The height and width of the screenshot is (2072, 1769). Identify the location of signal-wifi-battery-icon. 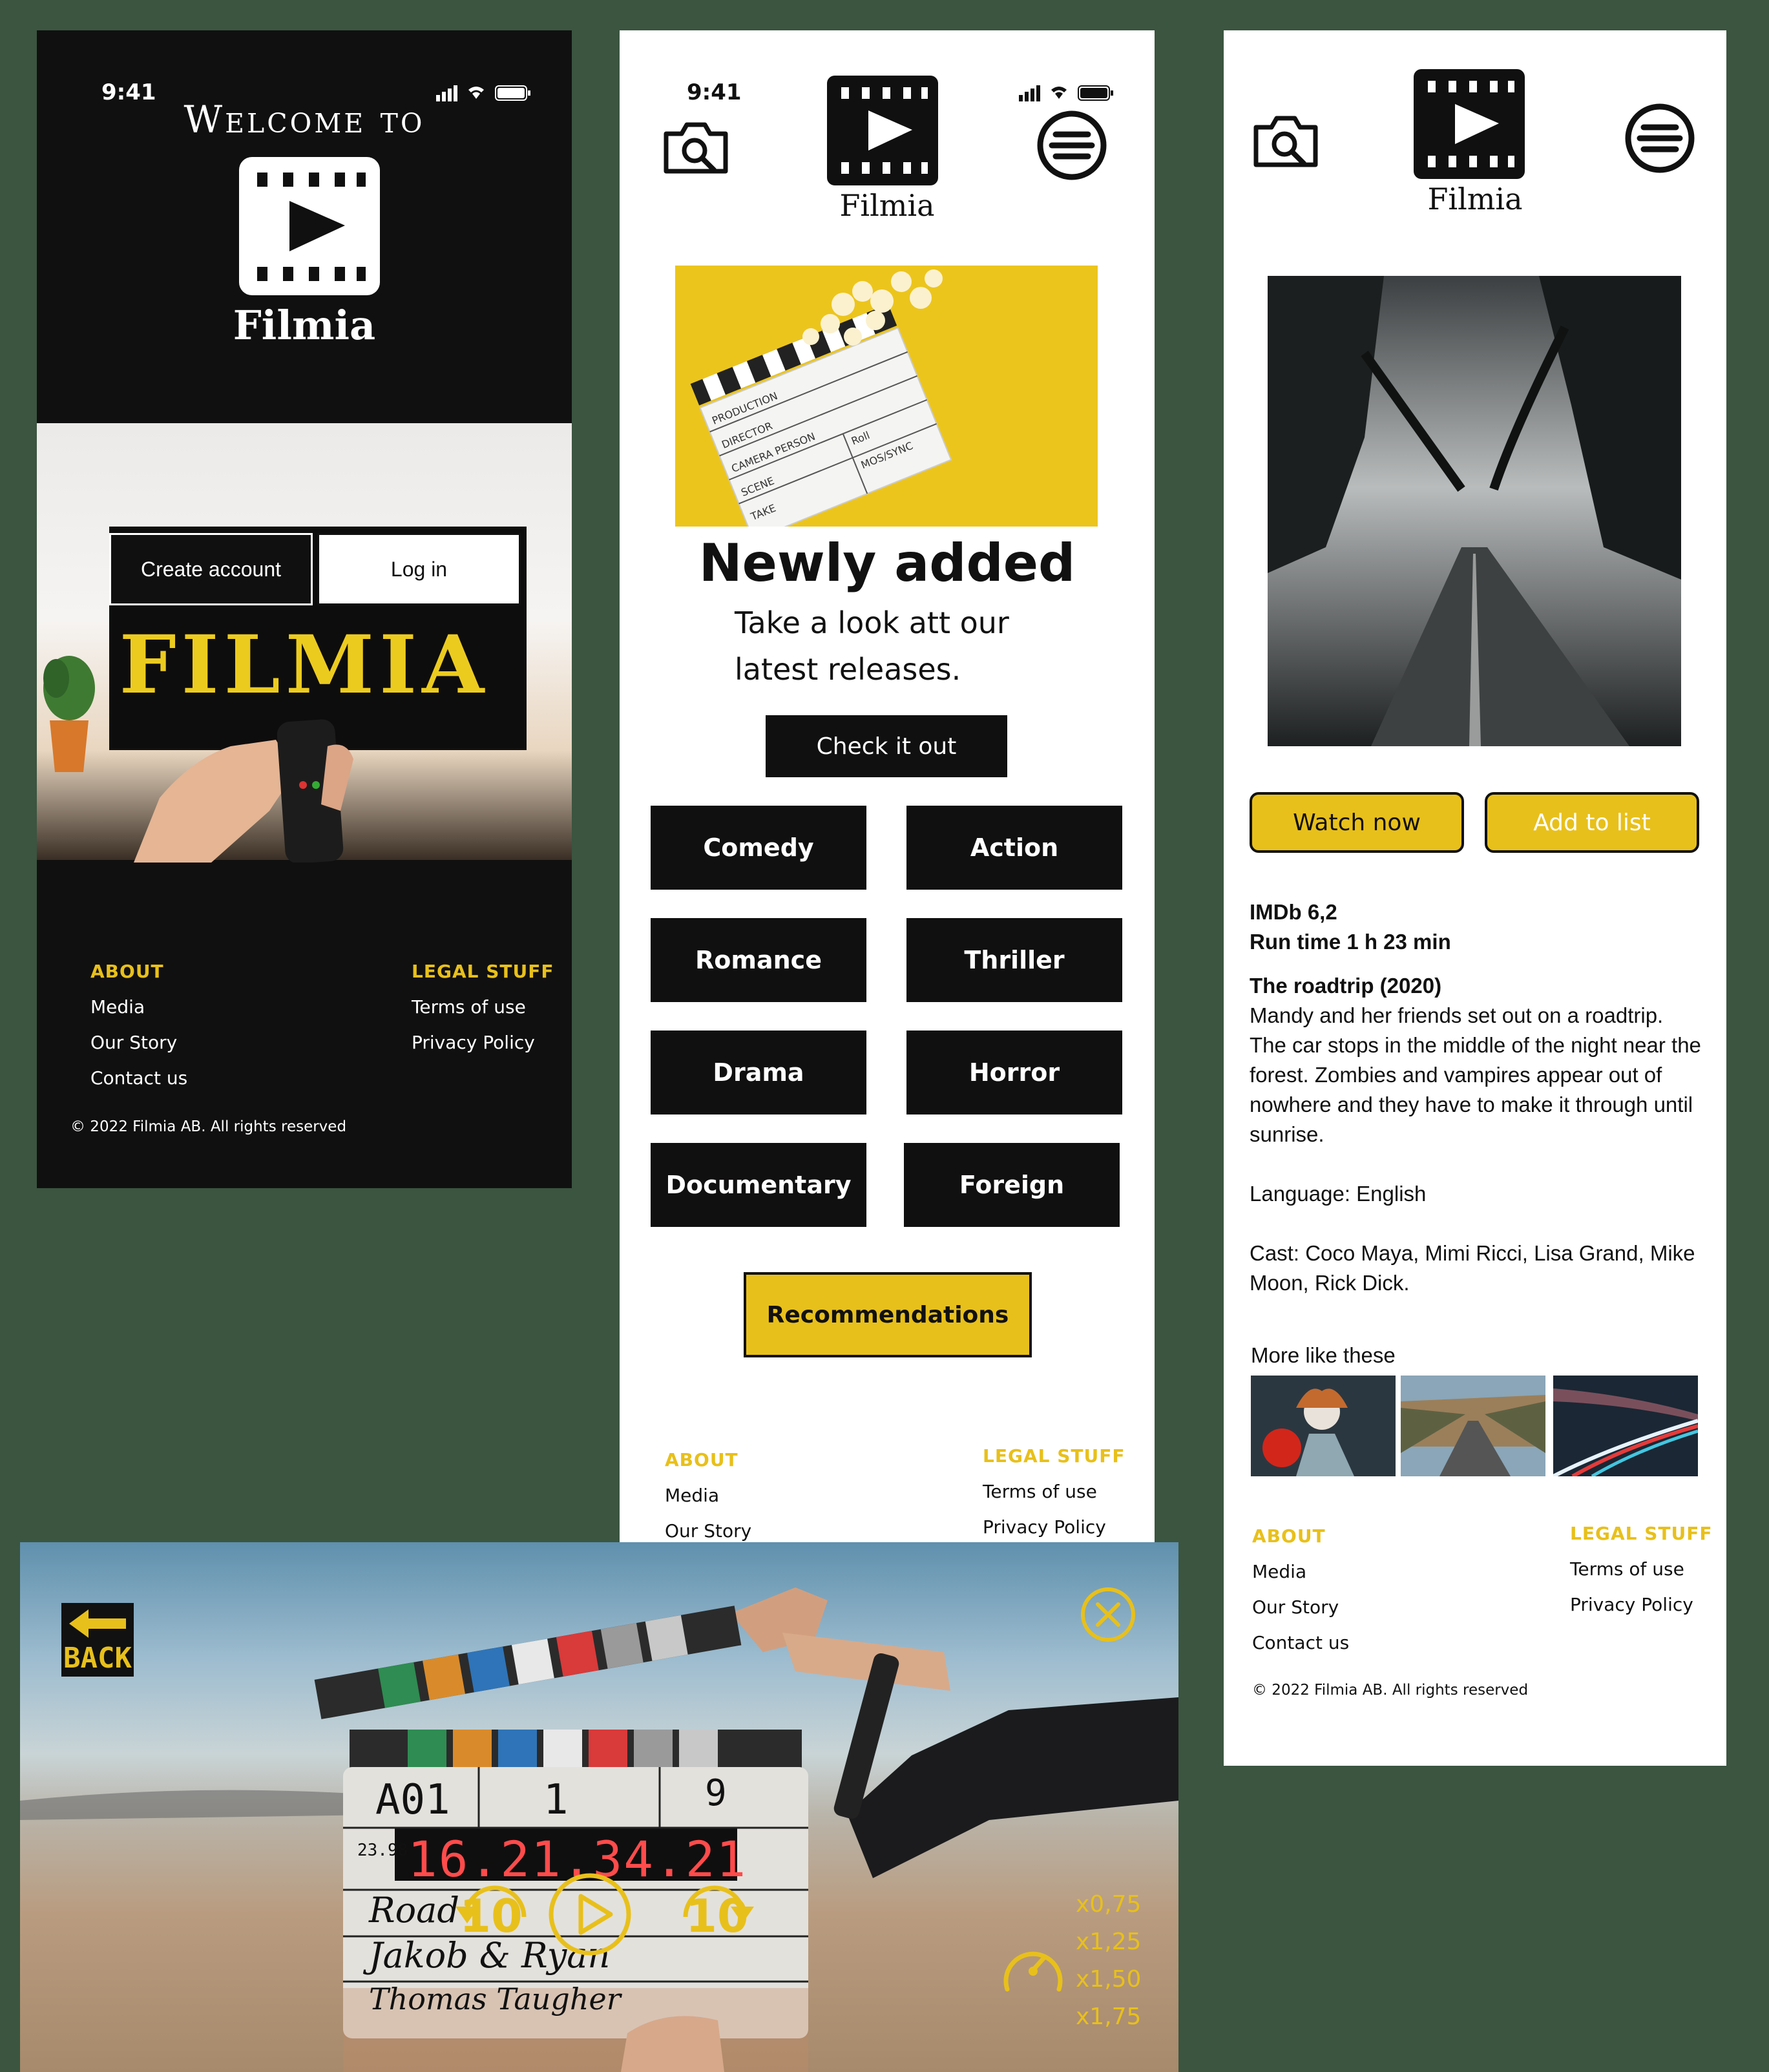
(1066, 93).